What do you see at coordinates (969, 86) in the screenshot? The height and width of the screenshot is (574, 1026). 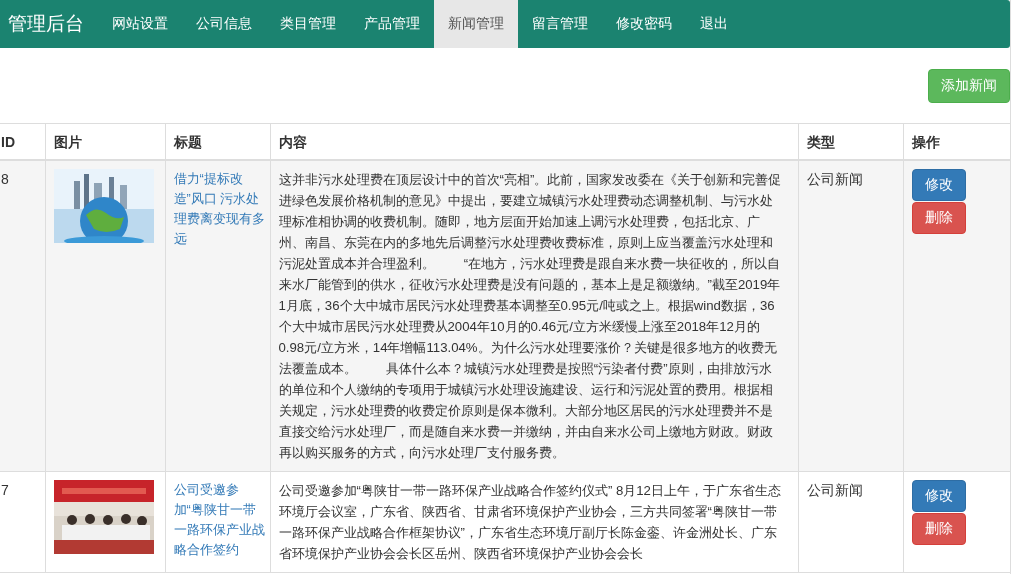 I see `add-news-button: 添加新闻` at bounding box center [969, 86].